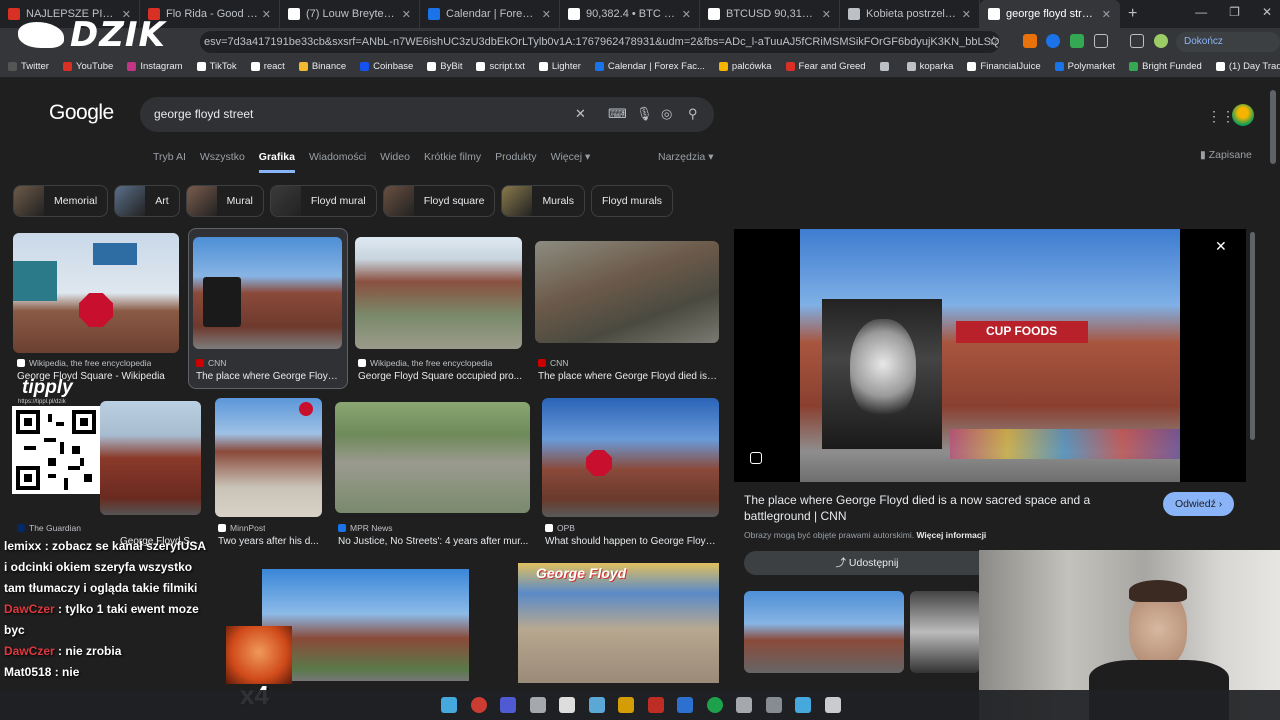 This screenshot has width=1280, height=720. I want to click on steam-icon, so click(596, 705).